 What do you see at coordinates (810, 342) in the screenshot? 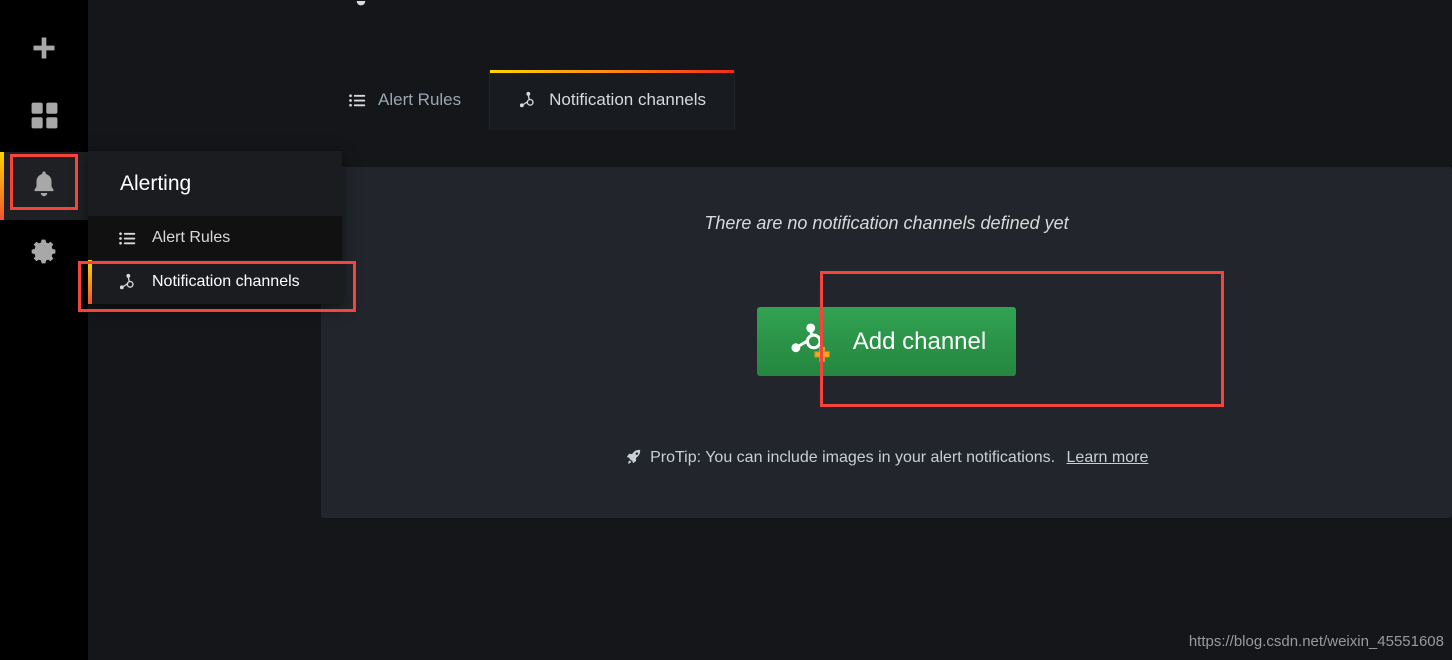
I see `share-alt-plus-icon` at bounding box center [810, 342].